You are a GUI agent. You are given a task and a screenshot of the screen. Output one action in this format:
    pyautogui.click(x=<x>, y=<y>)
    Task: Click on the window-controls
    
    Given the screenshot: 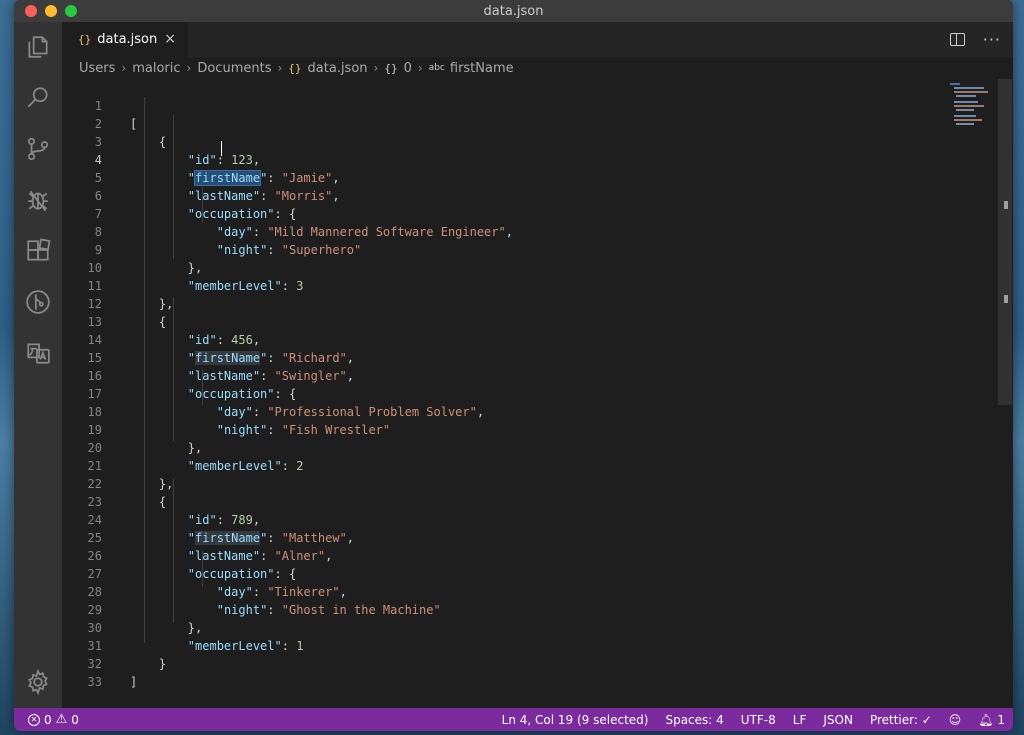 What is the action you would take?
    pyautogui.click(x=51, y=11)
    